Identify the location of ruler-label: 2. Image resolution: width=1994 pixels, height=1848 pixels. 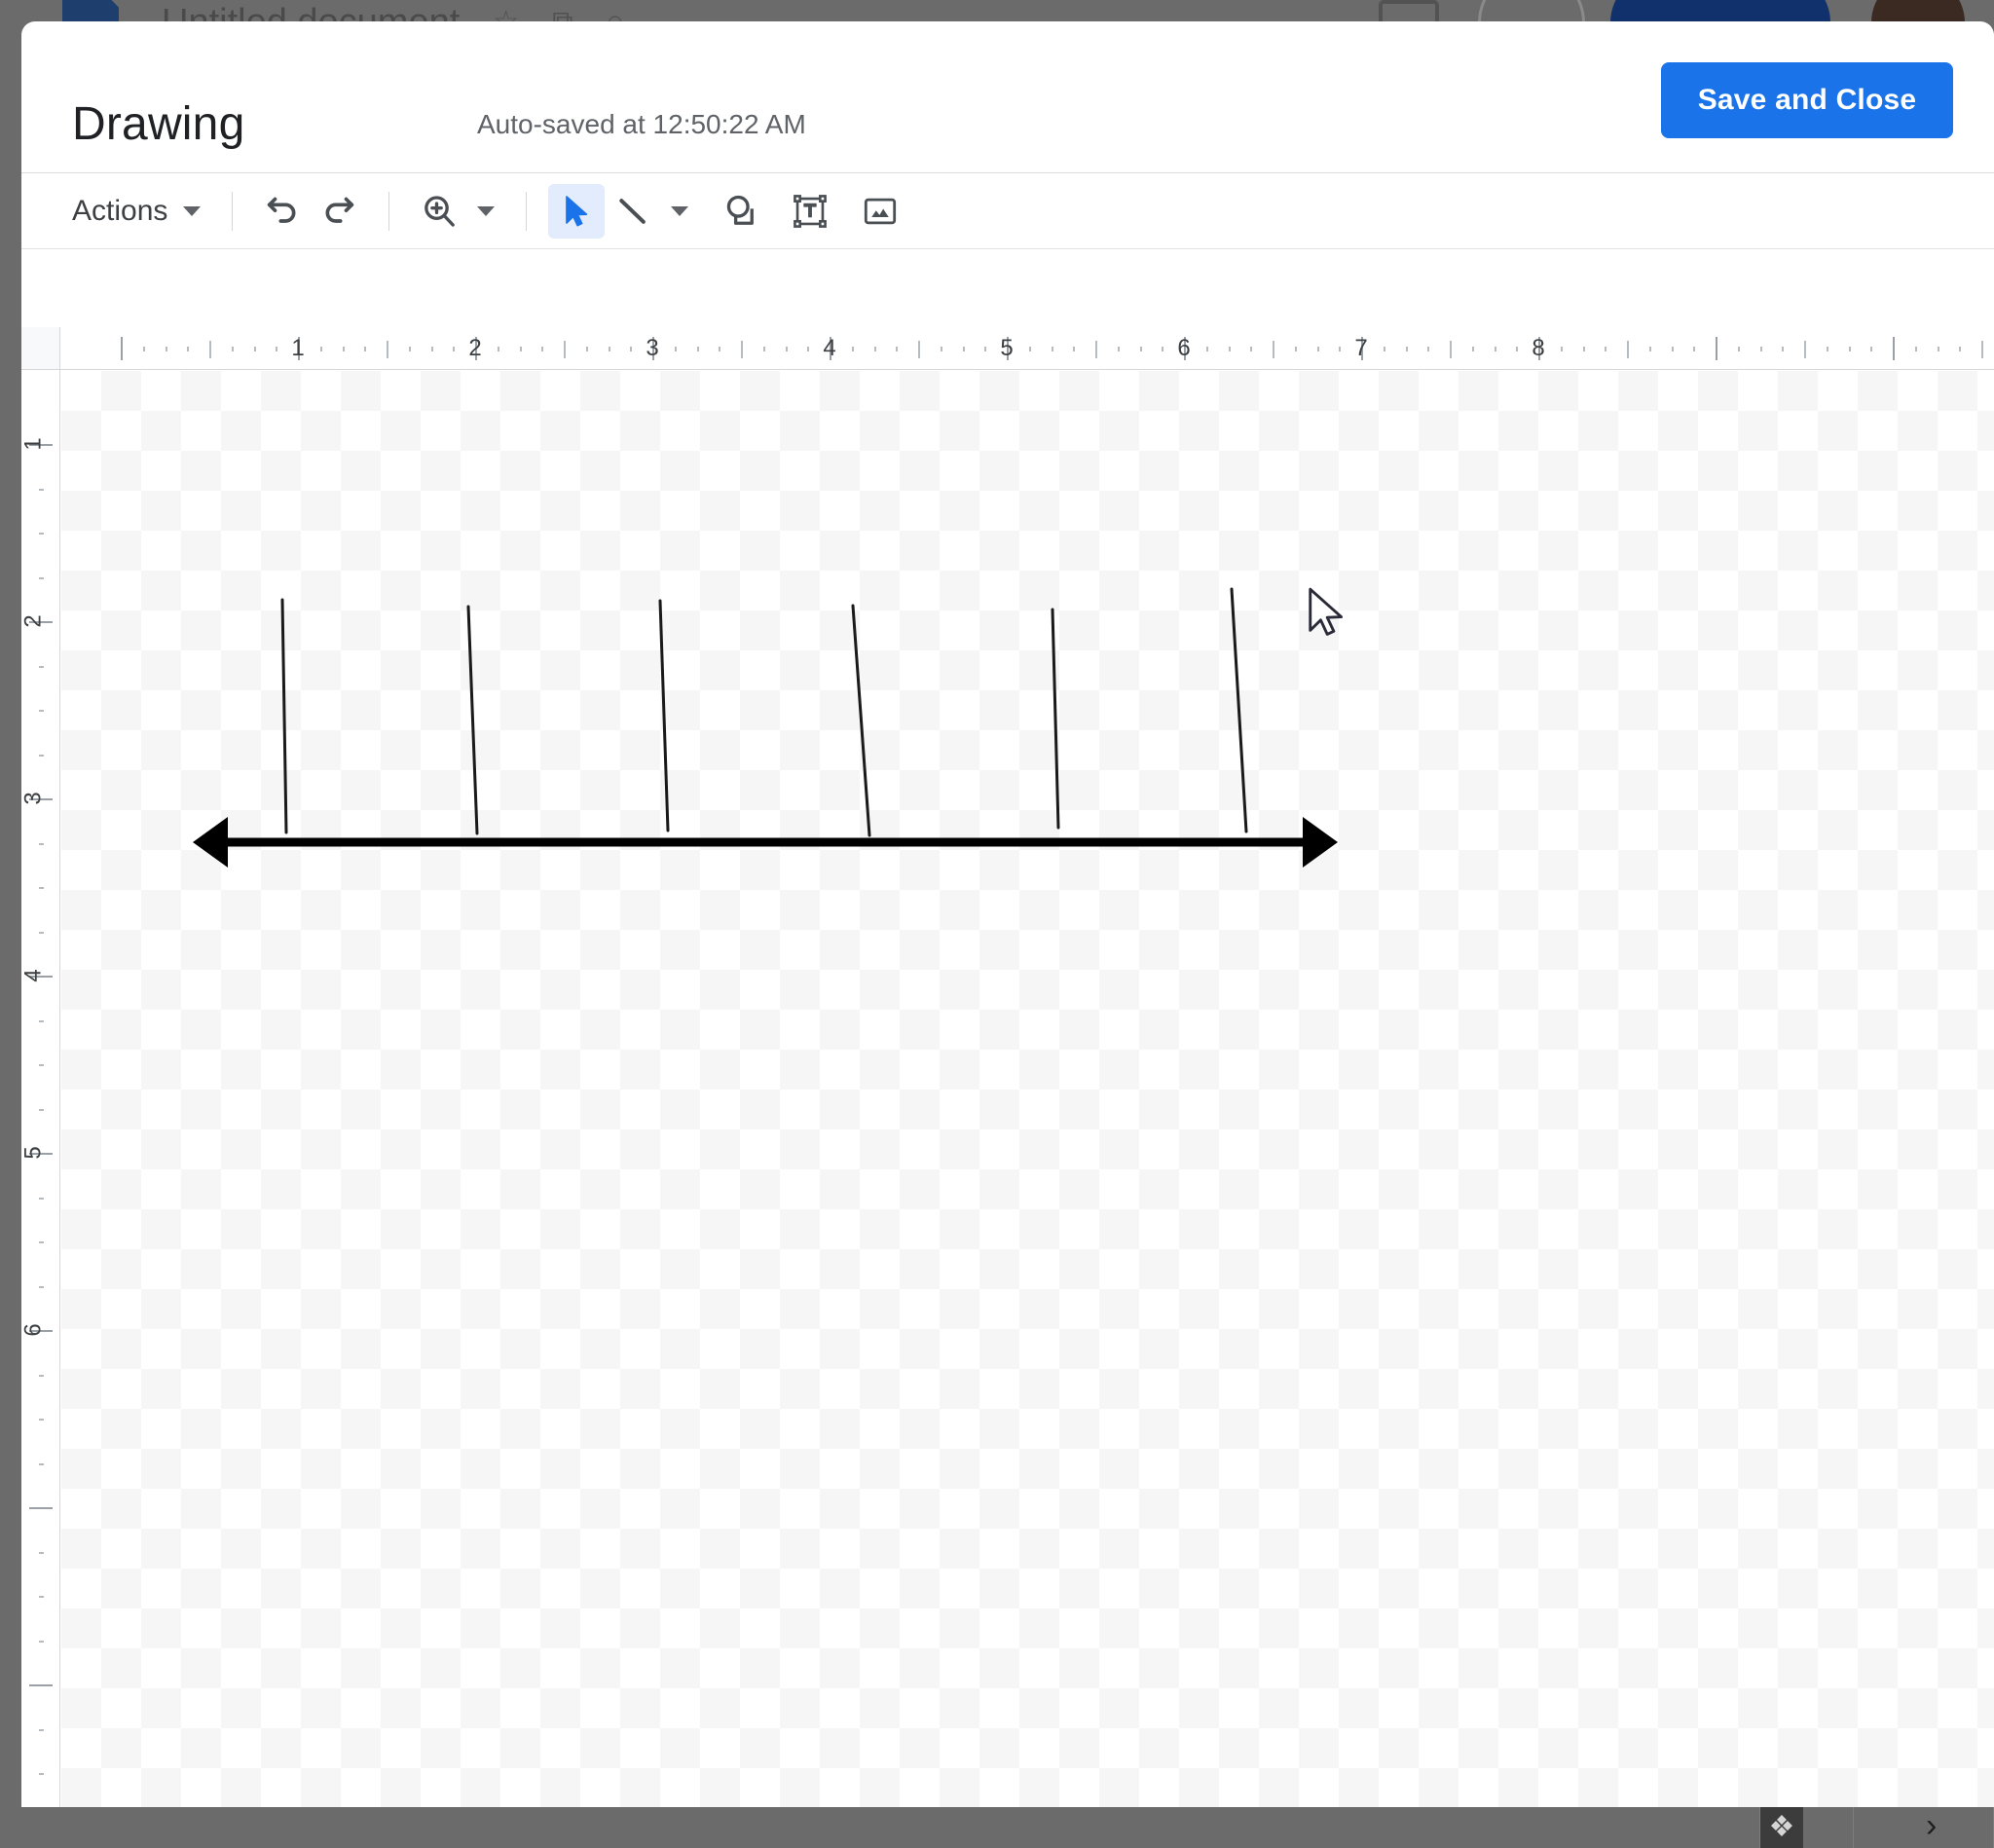
(475, 348).